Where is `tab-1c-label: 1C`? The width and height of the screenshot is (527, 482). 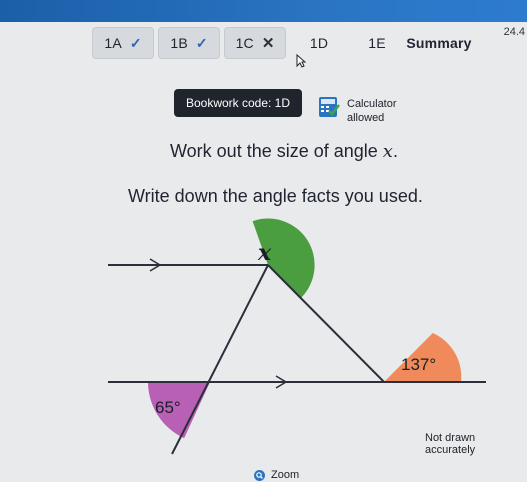 tab-1c-label: 1C is located at coordinates (244, 43).